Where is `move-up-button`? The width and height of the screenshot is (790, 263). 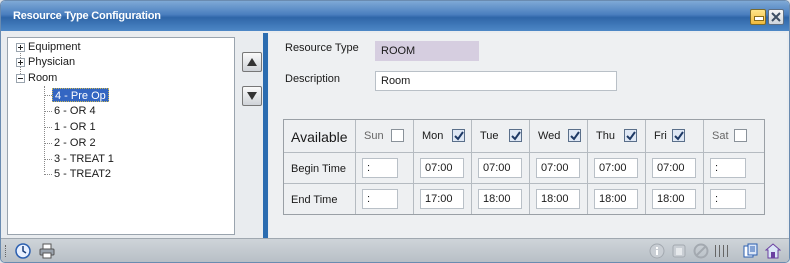
move-up-button is located at coordinates (252, 62).